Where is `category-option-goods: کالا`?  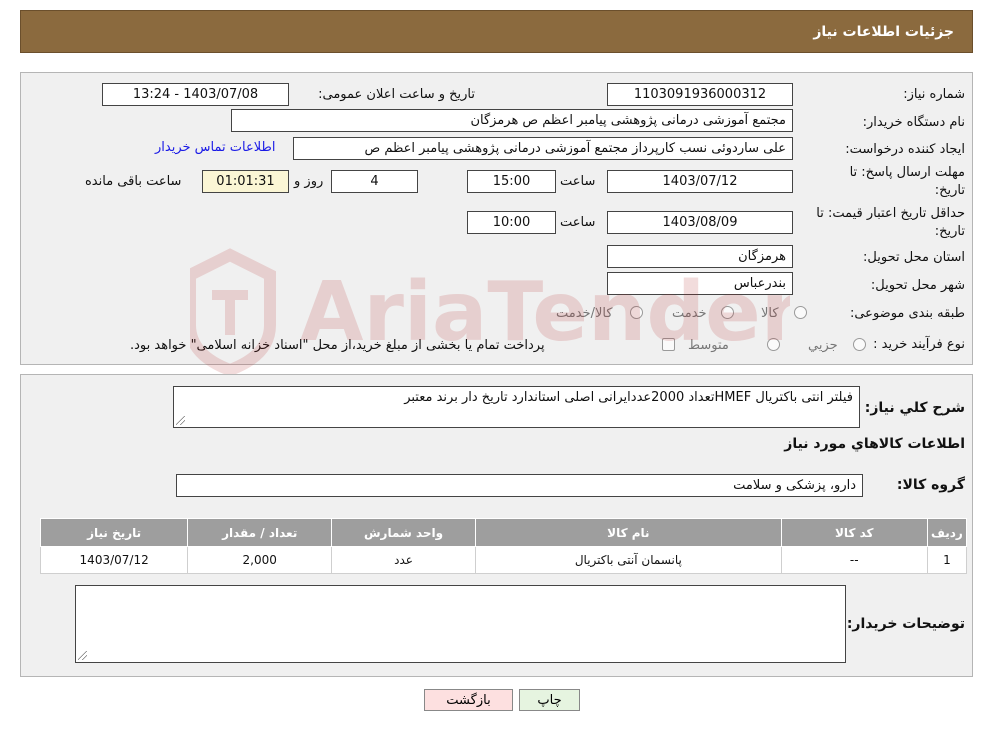
category-option-goods: کالا is located at coordinates (770, 313).